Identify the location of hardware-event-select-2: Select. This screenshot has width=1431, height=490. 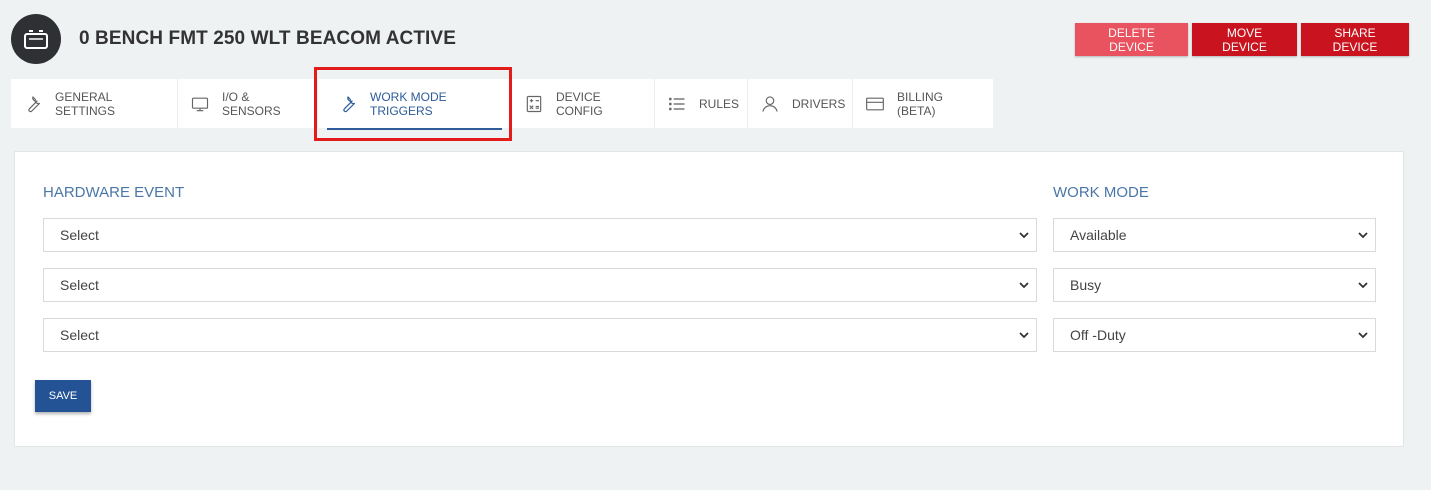
(540, 285).